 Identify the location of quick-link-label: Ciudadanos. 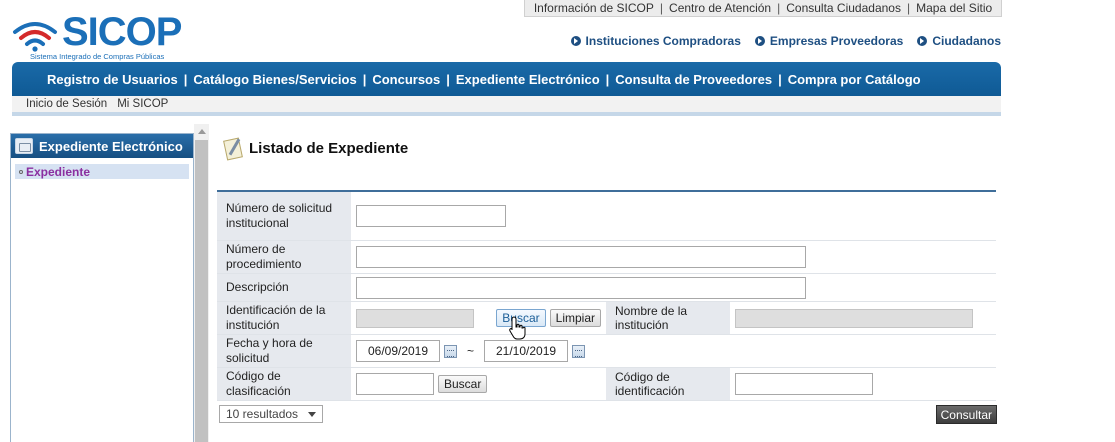
(966, 41).